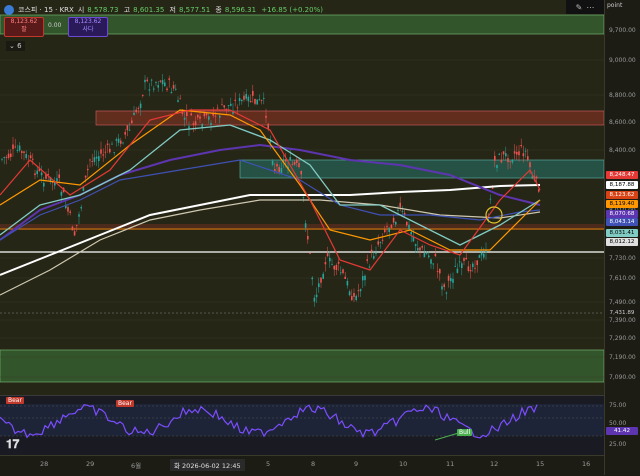 The height and width of the screenshot is (476, 640). Describe the element at coordinates (622, 60) in the screenshot. I see `price-tick: 9,000.00` at that location.